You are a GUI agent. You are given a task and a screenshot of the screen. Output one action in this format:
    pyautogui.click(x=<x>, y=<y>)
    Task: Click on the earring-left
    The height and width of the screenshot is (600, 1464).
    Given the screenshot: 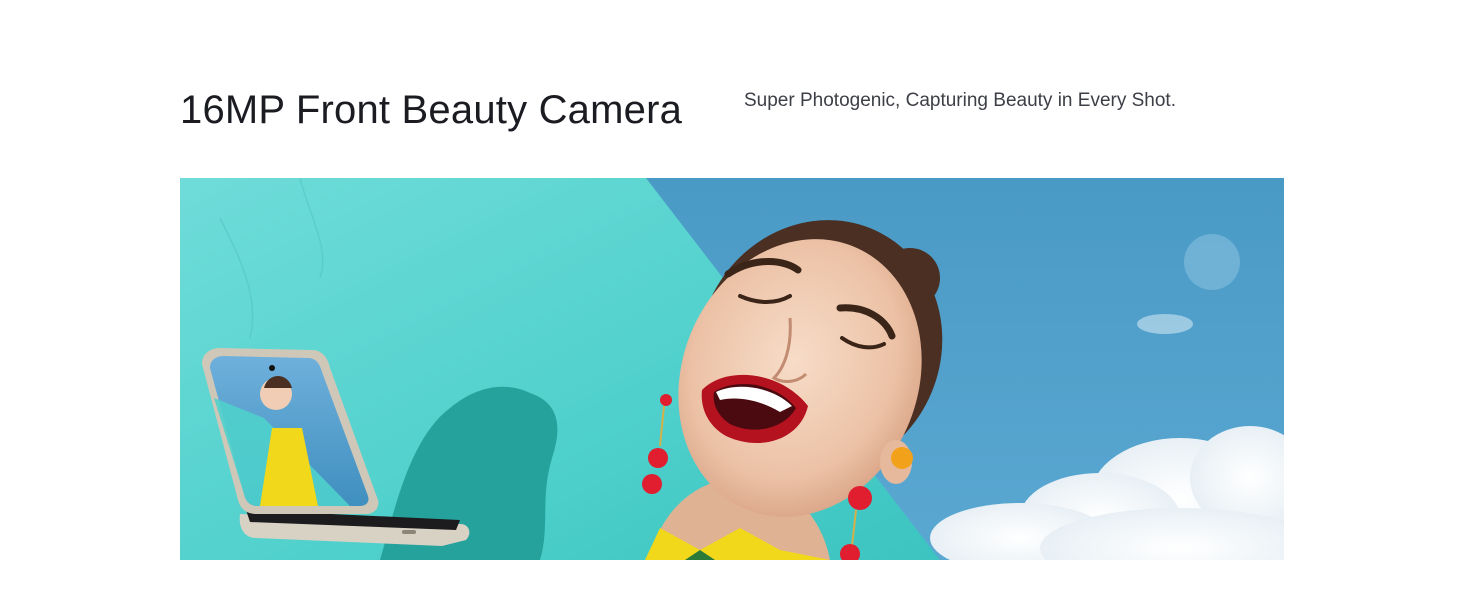 What is the action you would take?
    pyautogui.click(x=666, y=400)
    